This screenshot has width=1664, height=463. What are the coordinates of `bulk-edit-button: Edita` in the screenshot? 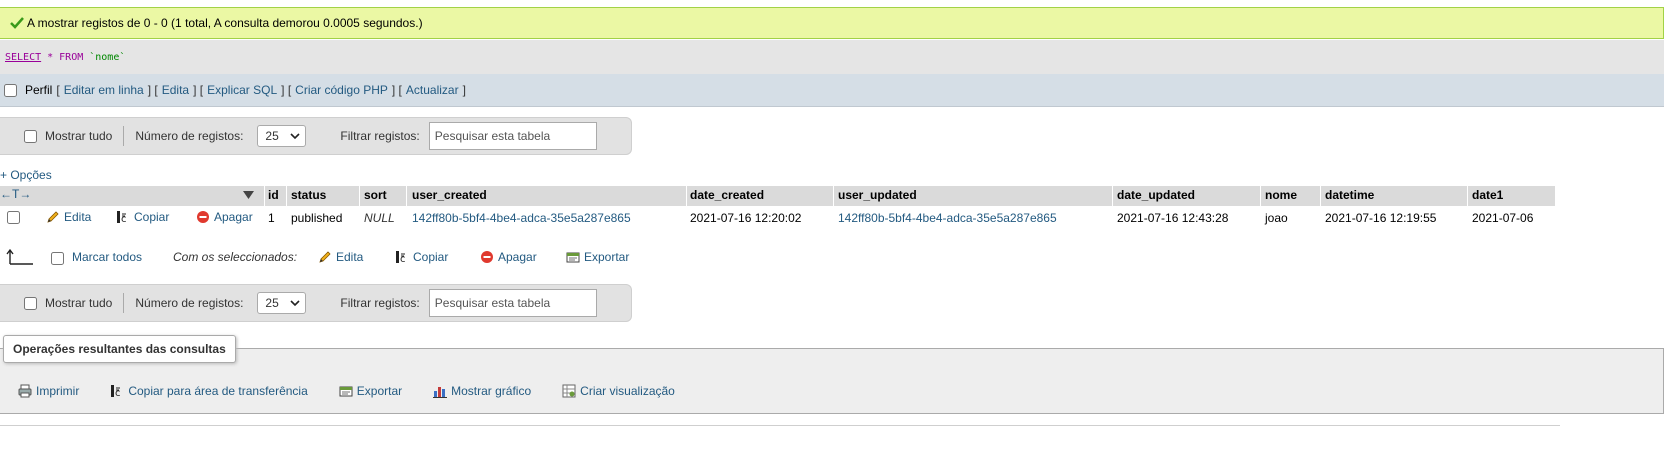 It's located at (340, 257).